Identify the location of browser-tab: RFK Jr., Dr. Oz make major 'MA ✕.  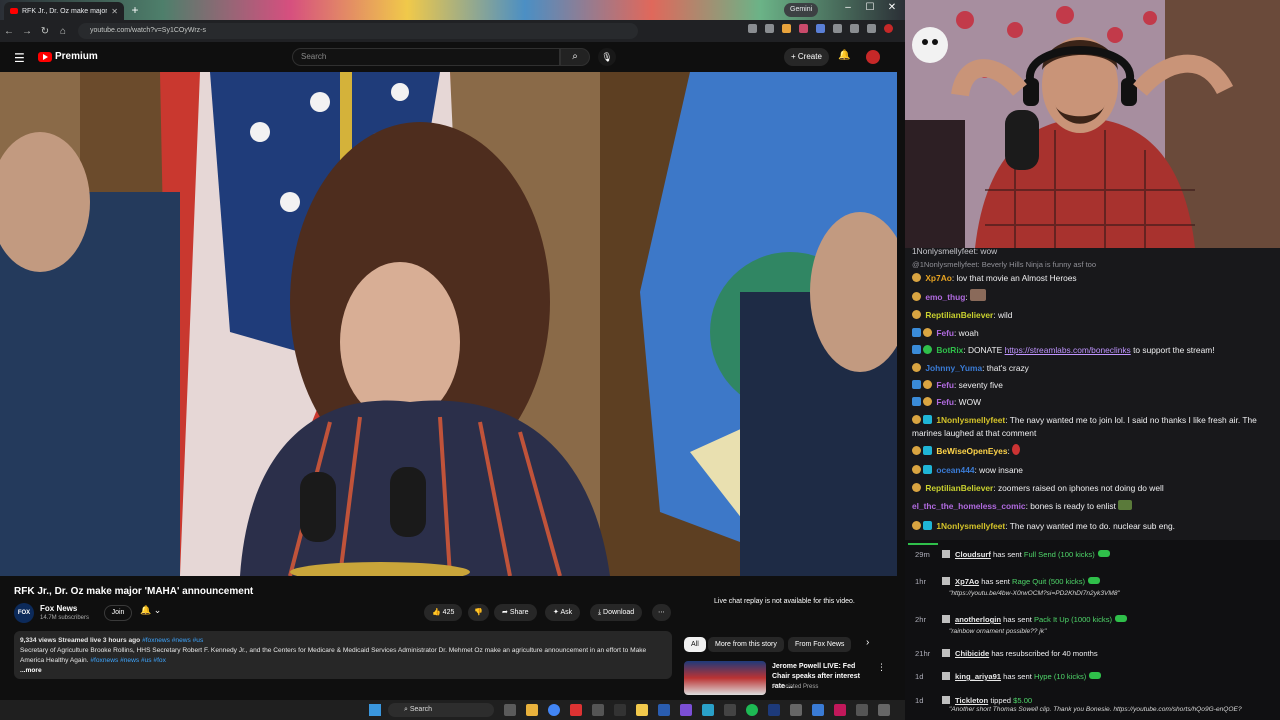
(64, 11).